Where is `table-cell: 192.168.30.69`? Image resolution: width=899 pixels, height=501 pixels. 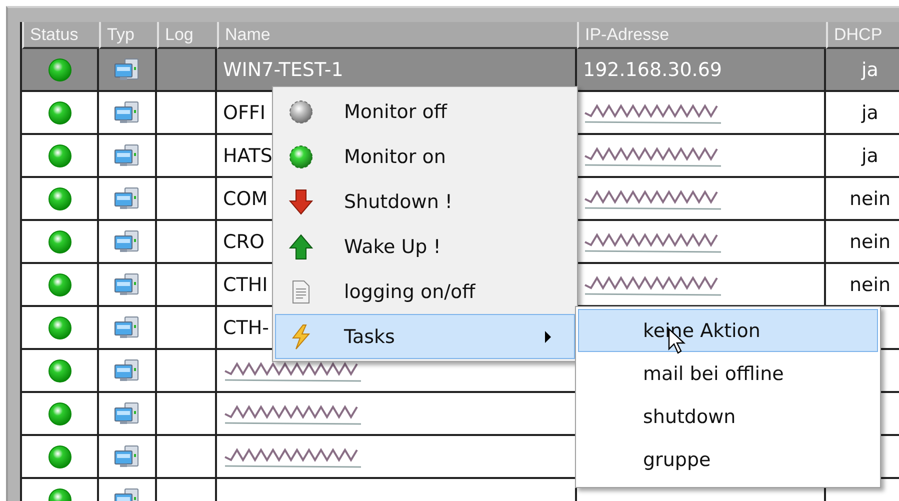
table-cell: 192.168.30.69 is located at coordinates (701, 70).